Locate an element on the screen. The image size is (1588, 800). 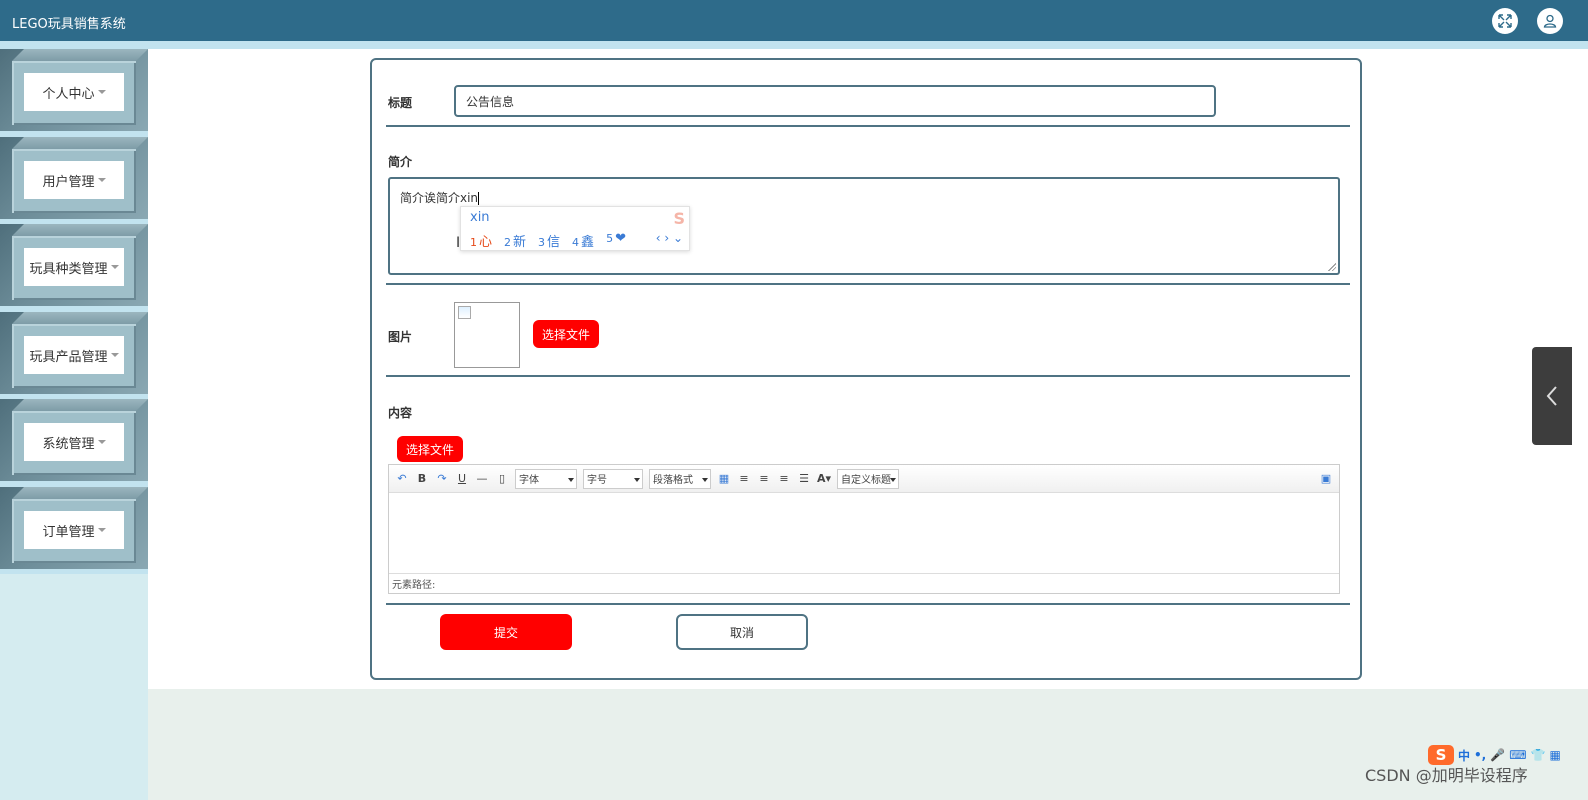
align-center-icon: ≡ is located at coordinates (784, 478).